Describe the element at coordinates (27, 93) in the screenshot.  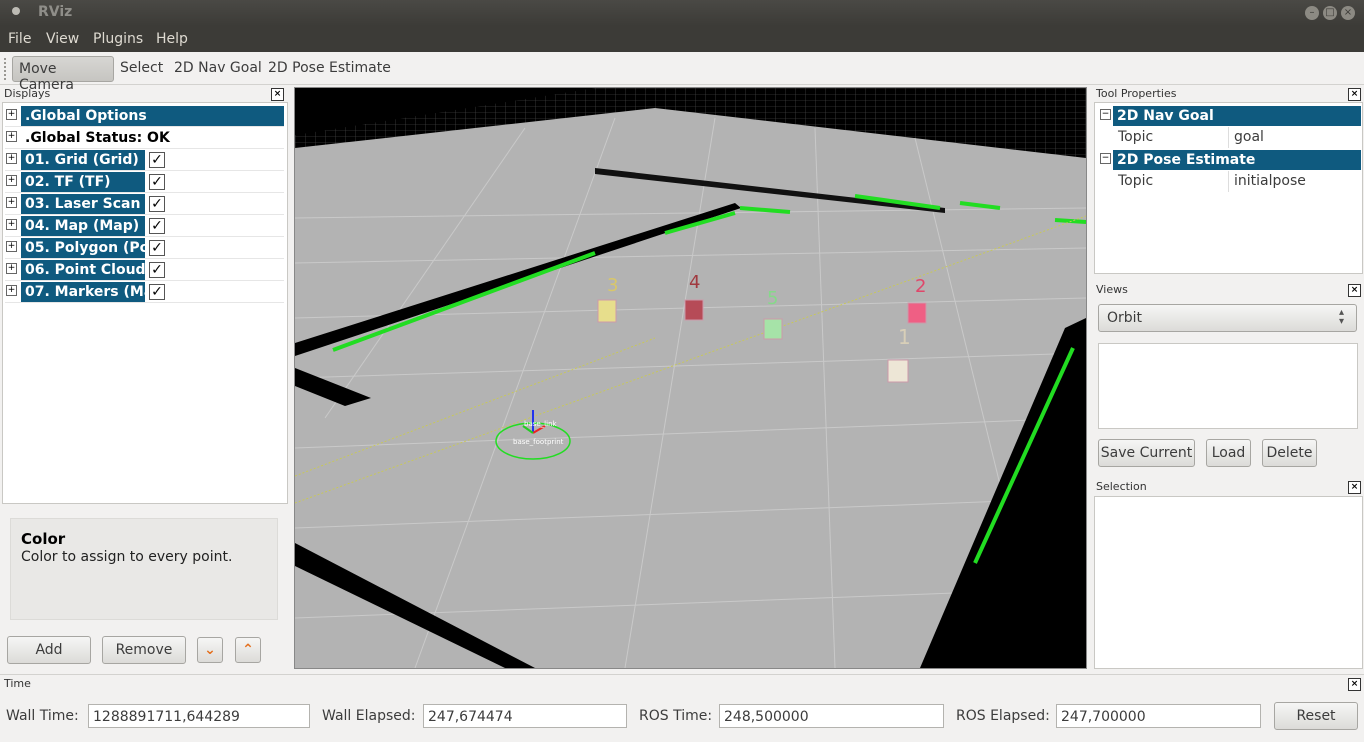
I see `displays-header: Displays` at that location.